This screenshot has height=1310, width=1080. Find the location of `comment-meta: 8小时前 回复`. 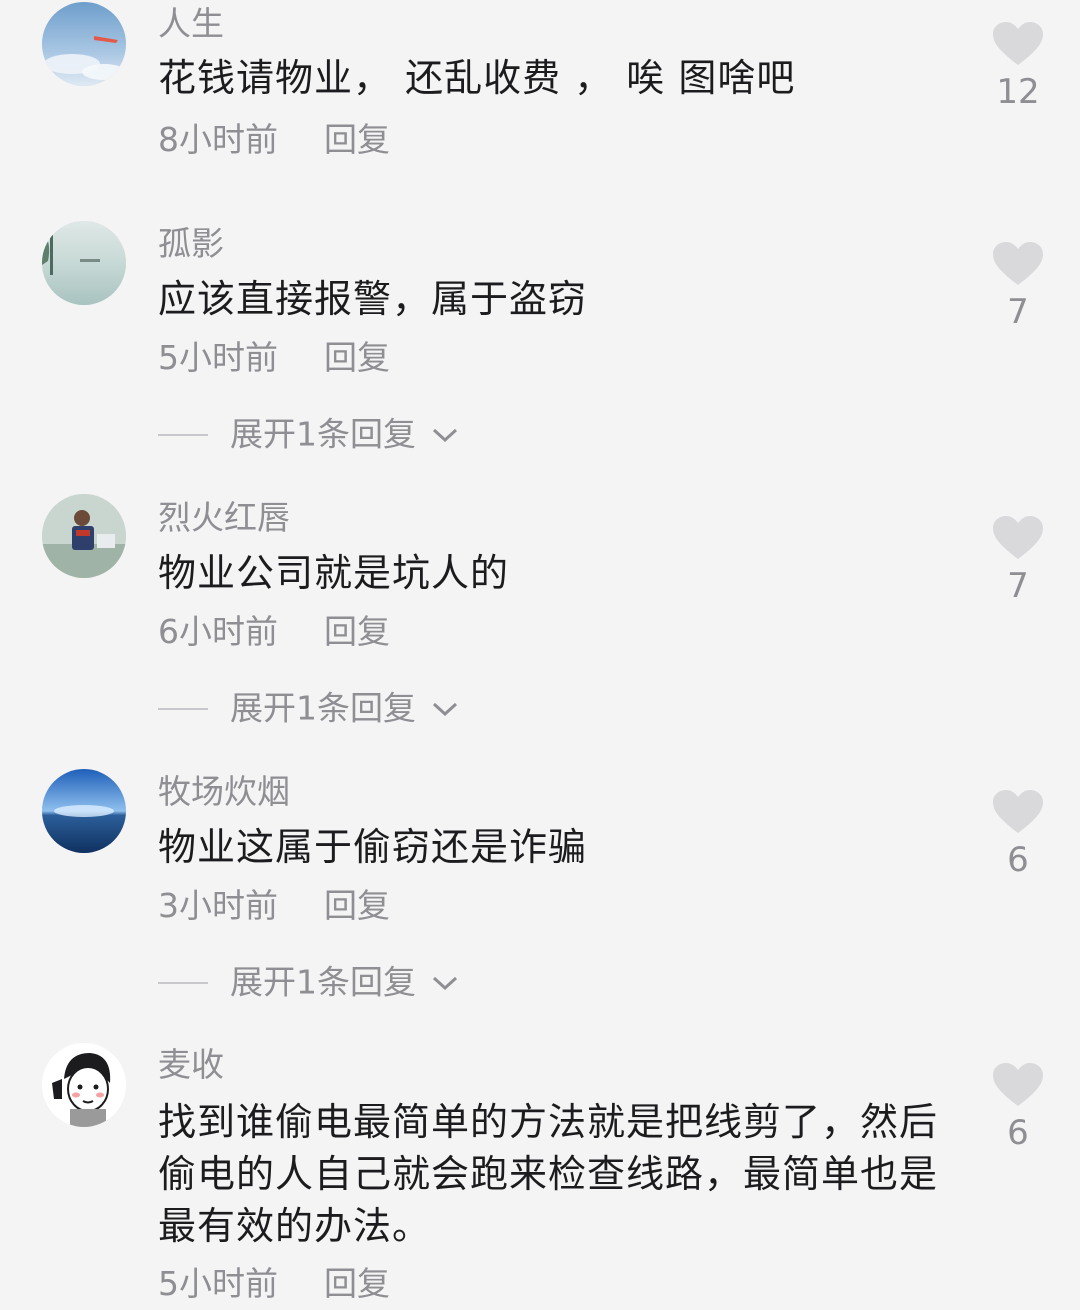

comment-meta: 8小时前 回复 is located at coordinates (274, 140).